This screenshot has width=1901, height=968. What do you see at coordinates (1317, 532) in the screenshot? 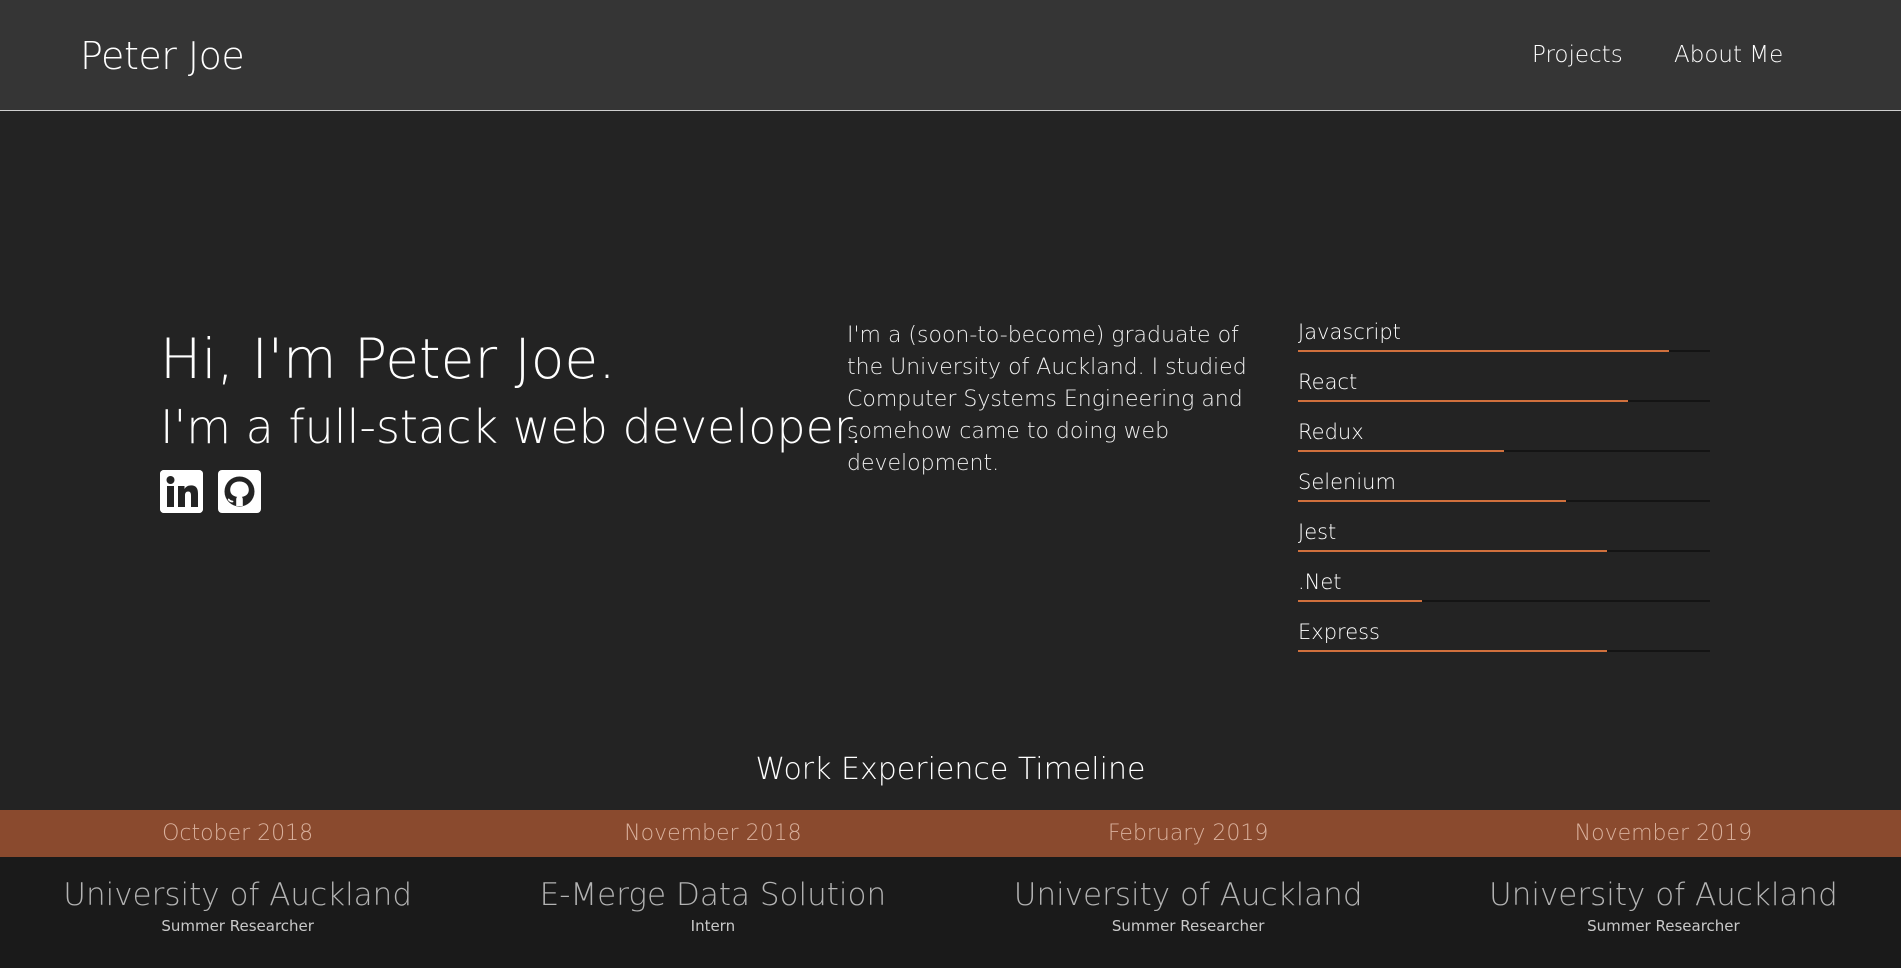
I see `skill-name: Jest` at bounding box center [1317, 532].